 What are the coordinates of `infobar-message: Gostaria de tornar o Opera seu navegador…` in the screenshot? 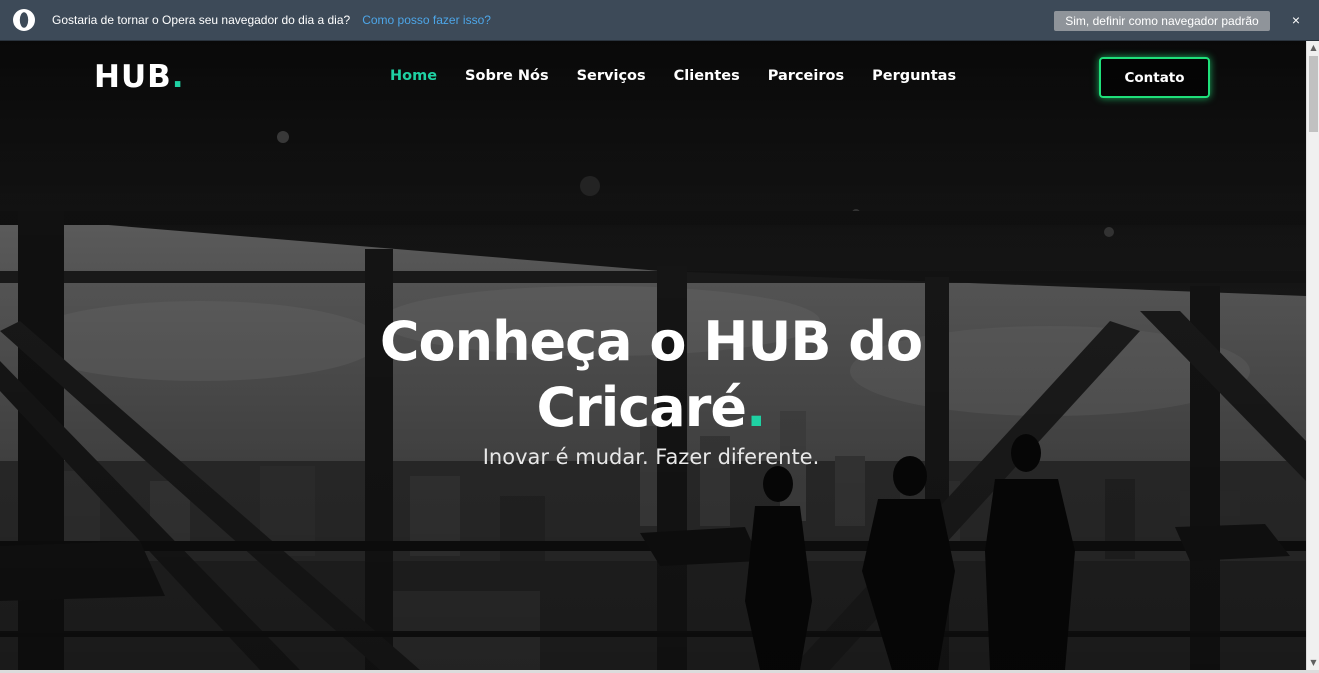 It's located at (201, 20).